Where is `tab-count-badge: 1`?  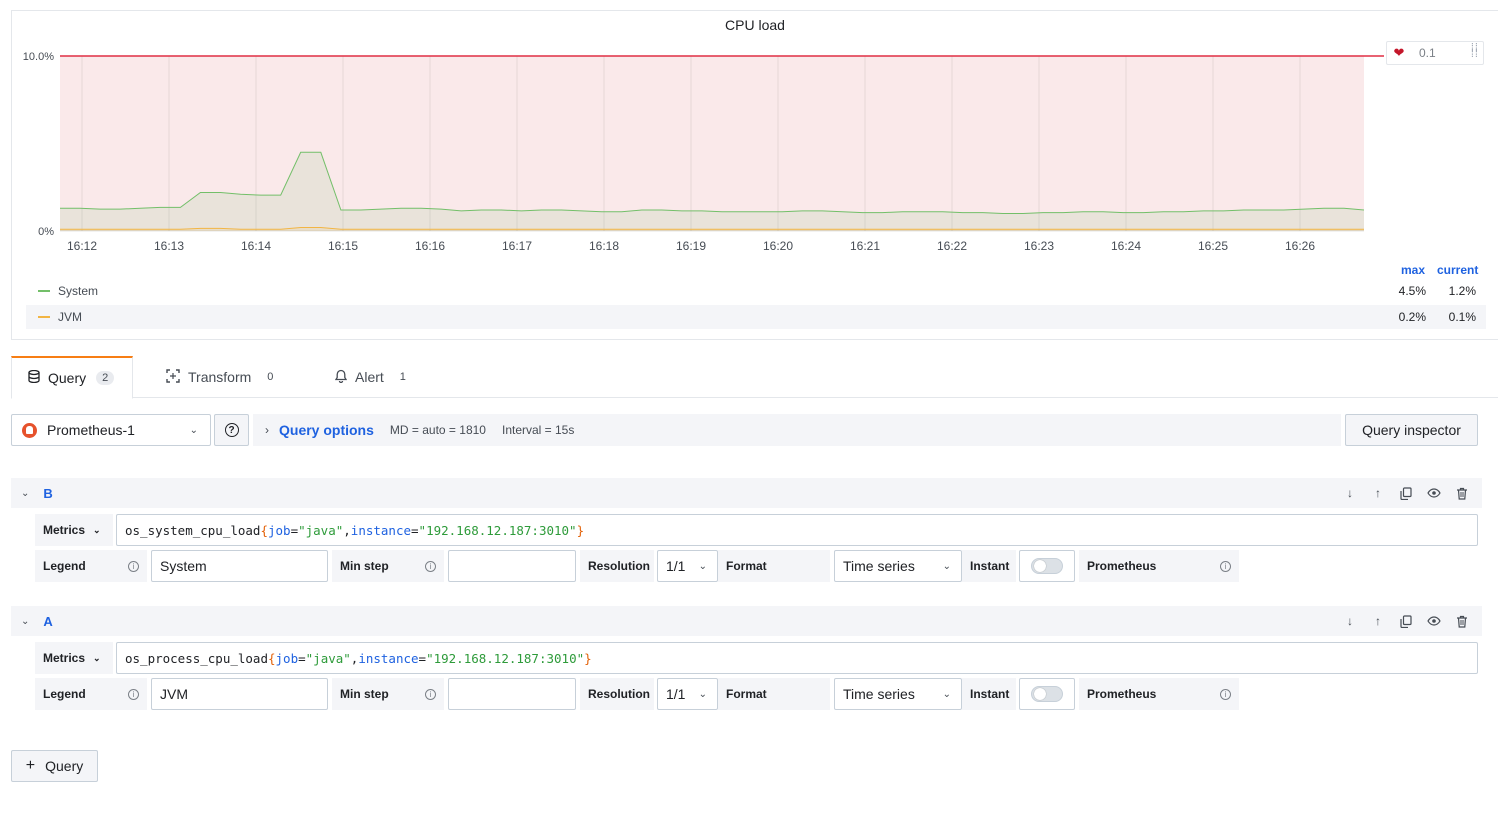
tab-count-badge: 1 is located at coordinates (402, 377).